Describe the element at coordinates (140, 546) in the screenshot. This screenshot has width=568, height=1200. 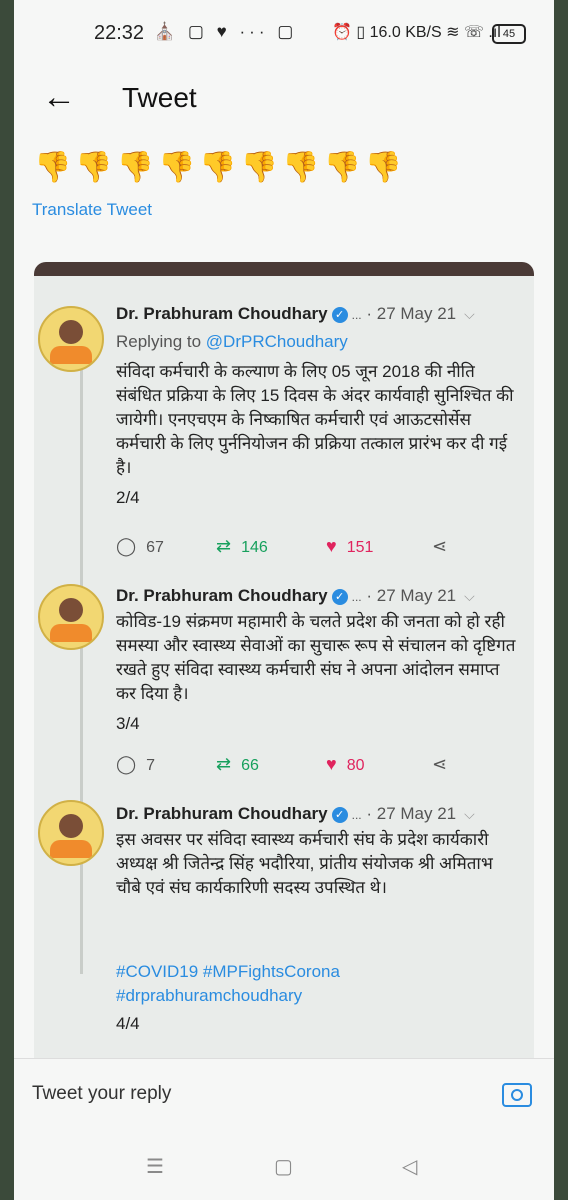
I see `reply-button: ◯ 67` at that location.